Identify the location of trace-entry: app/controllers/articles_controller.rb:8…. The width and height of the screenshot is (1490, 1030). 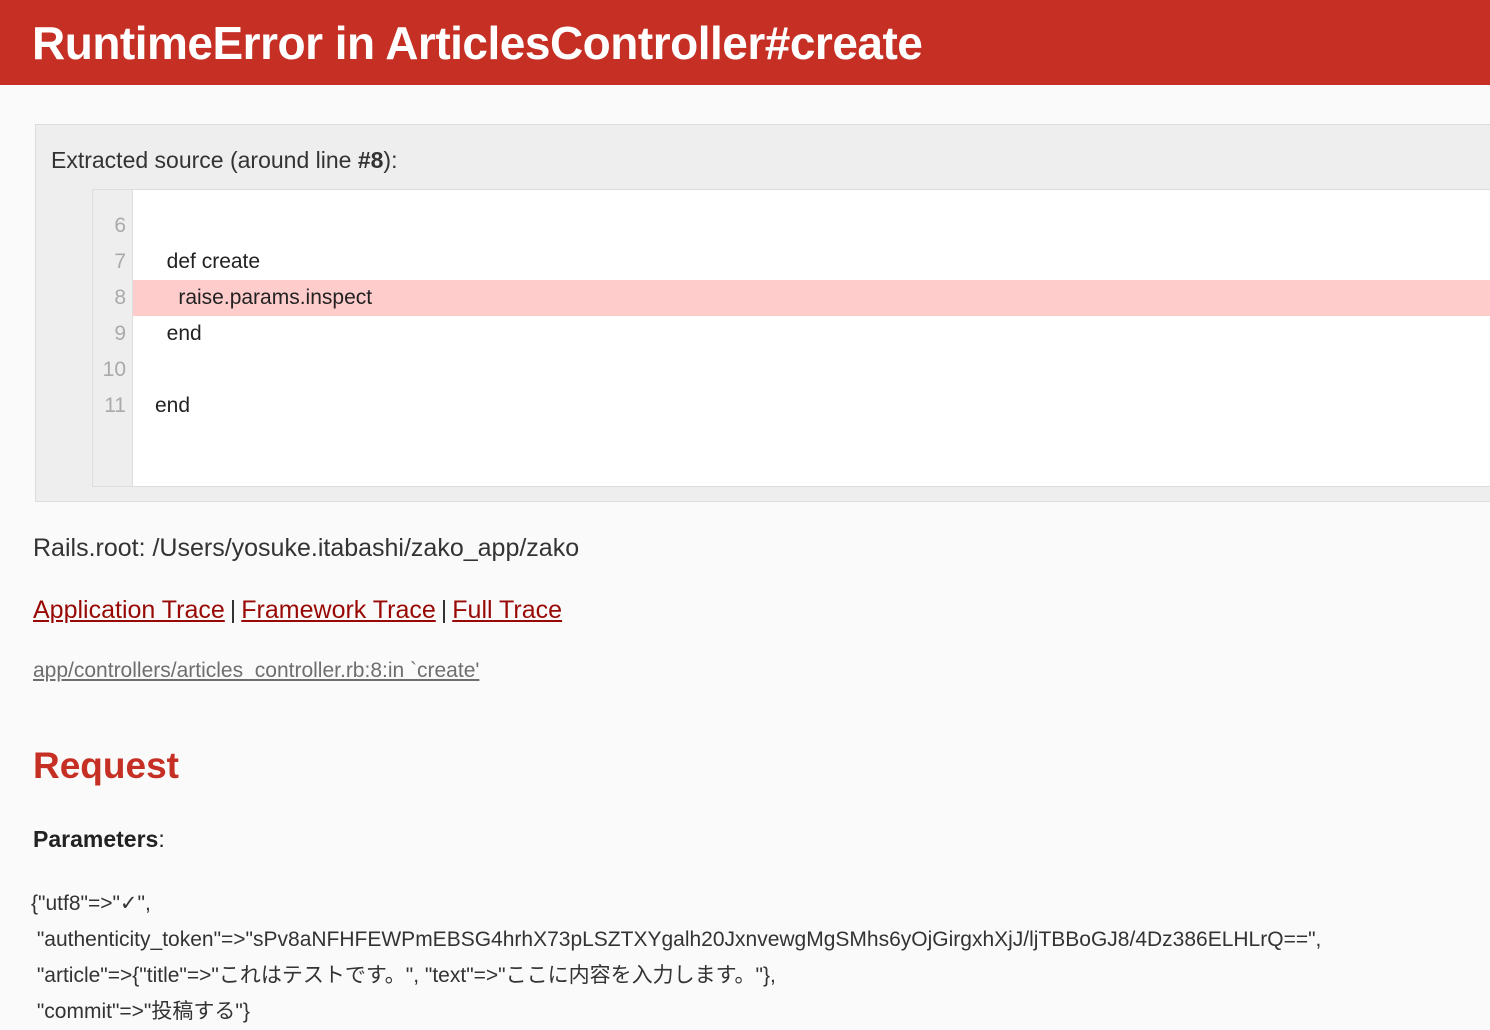
(761, 670).